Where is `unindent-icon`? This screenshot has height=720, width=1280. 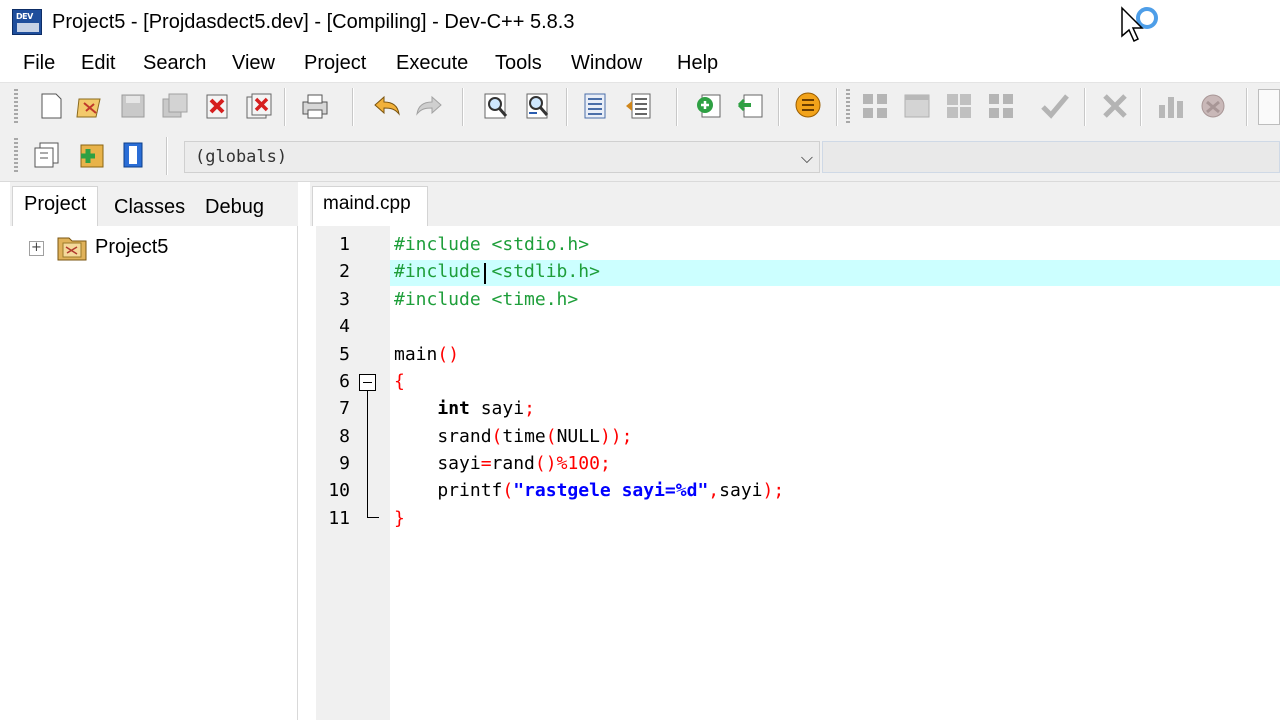 unindent-icon is located at coordinates (639, 106).